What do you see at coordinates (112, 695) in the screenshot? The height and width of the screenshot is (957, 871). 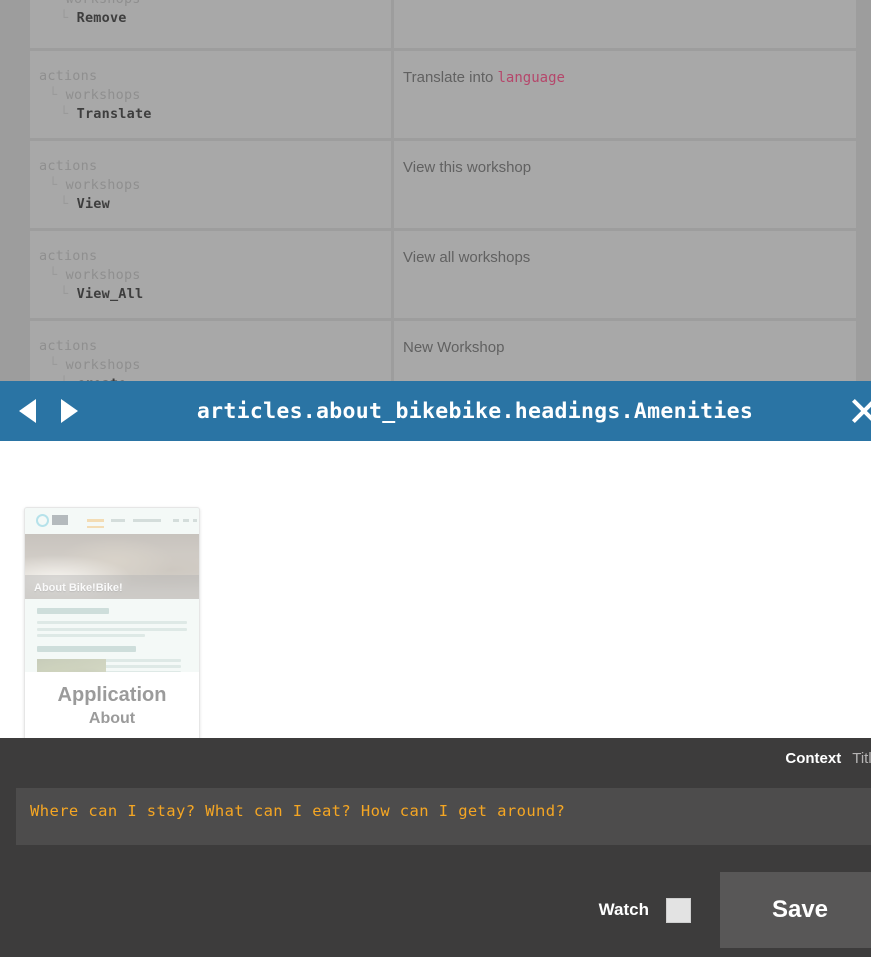 I see `card-title: Application` at bounding box center [112, 695].